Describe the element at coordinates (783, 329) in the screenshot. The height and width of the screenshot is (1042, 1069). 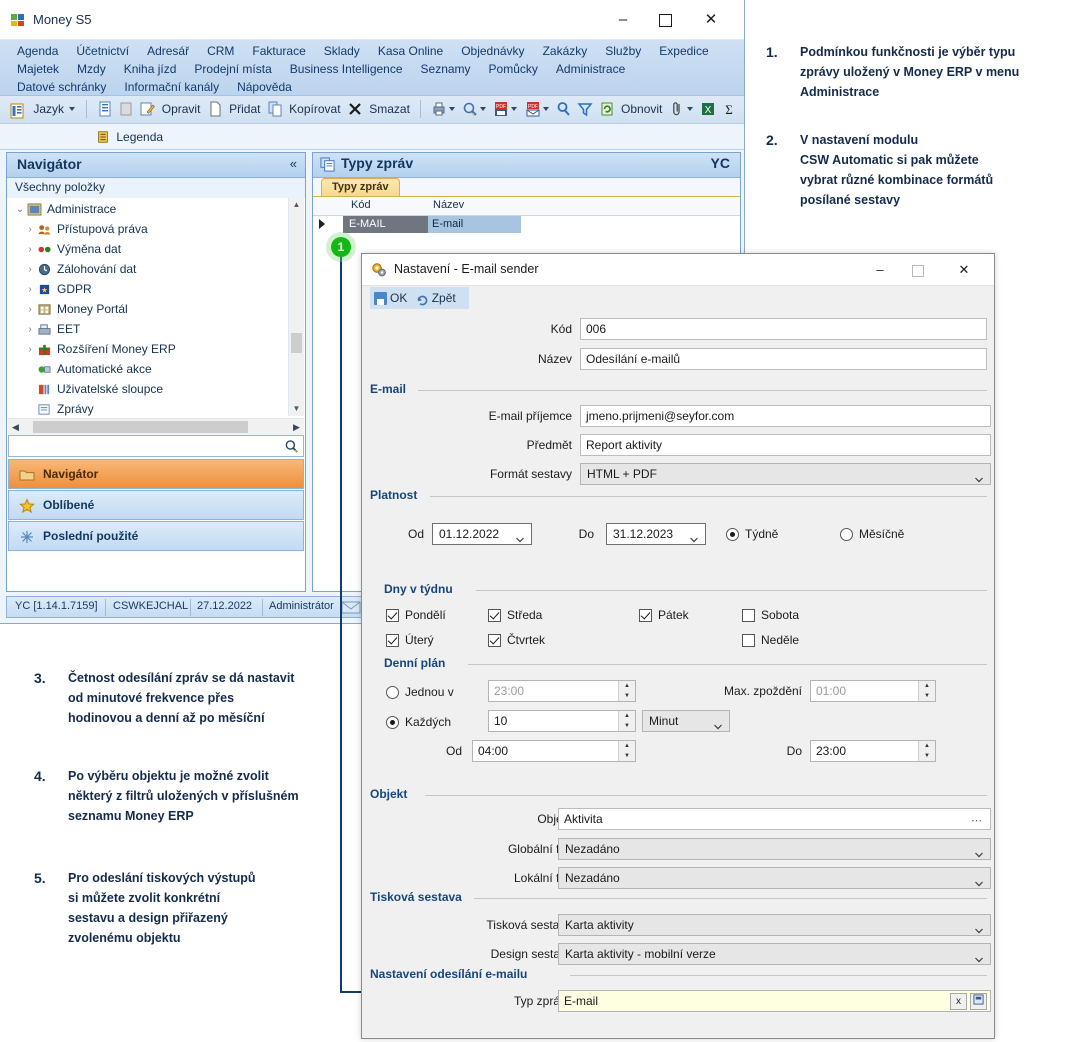
I see `input-kod: 006` at that location.